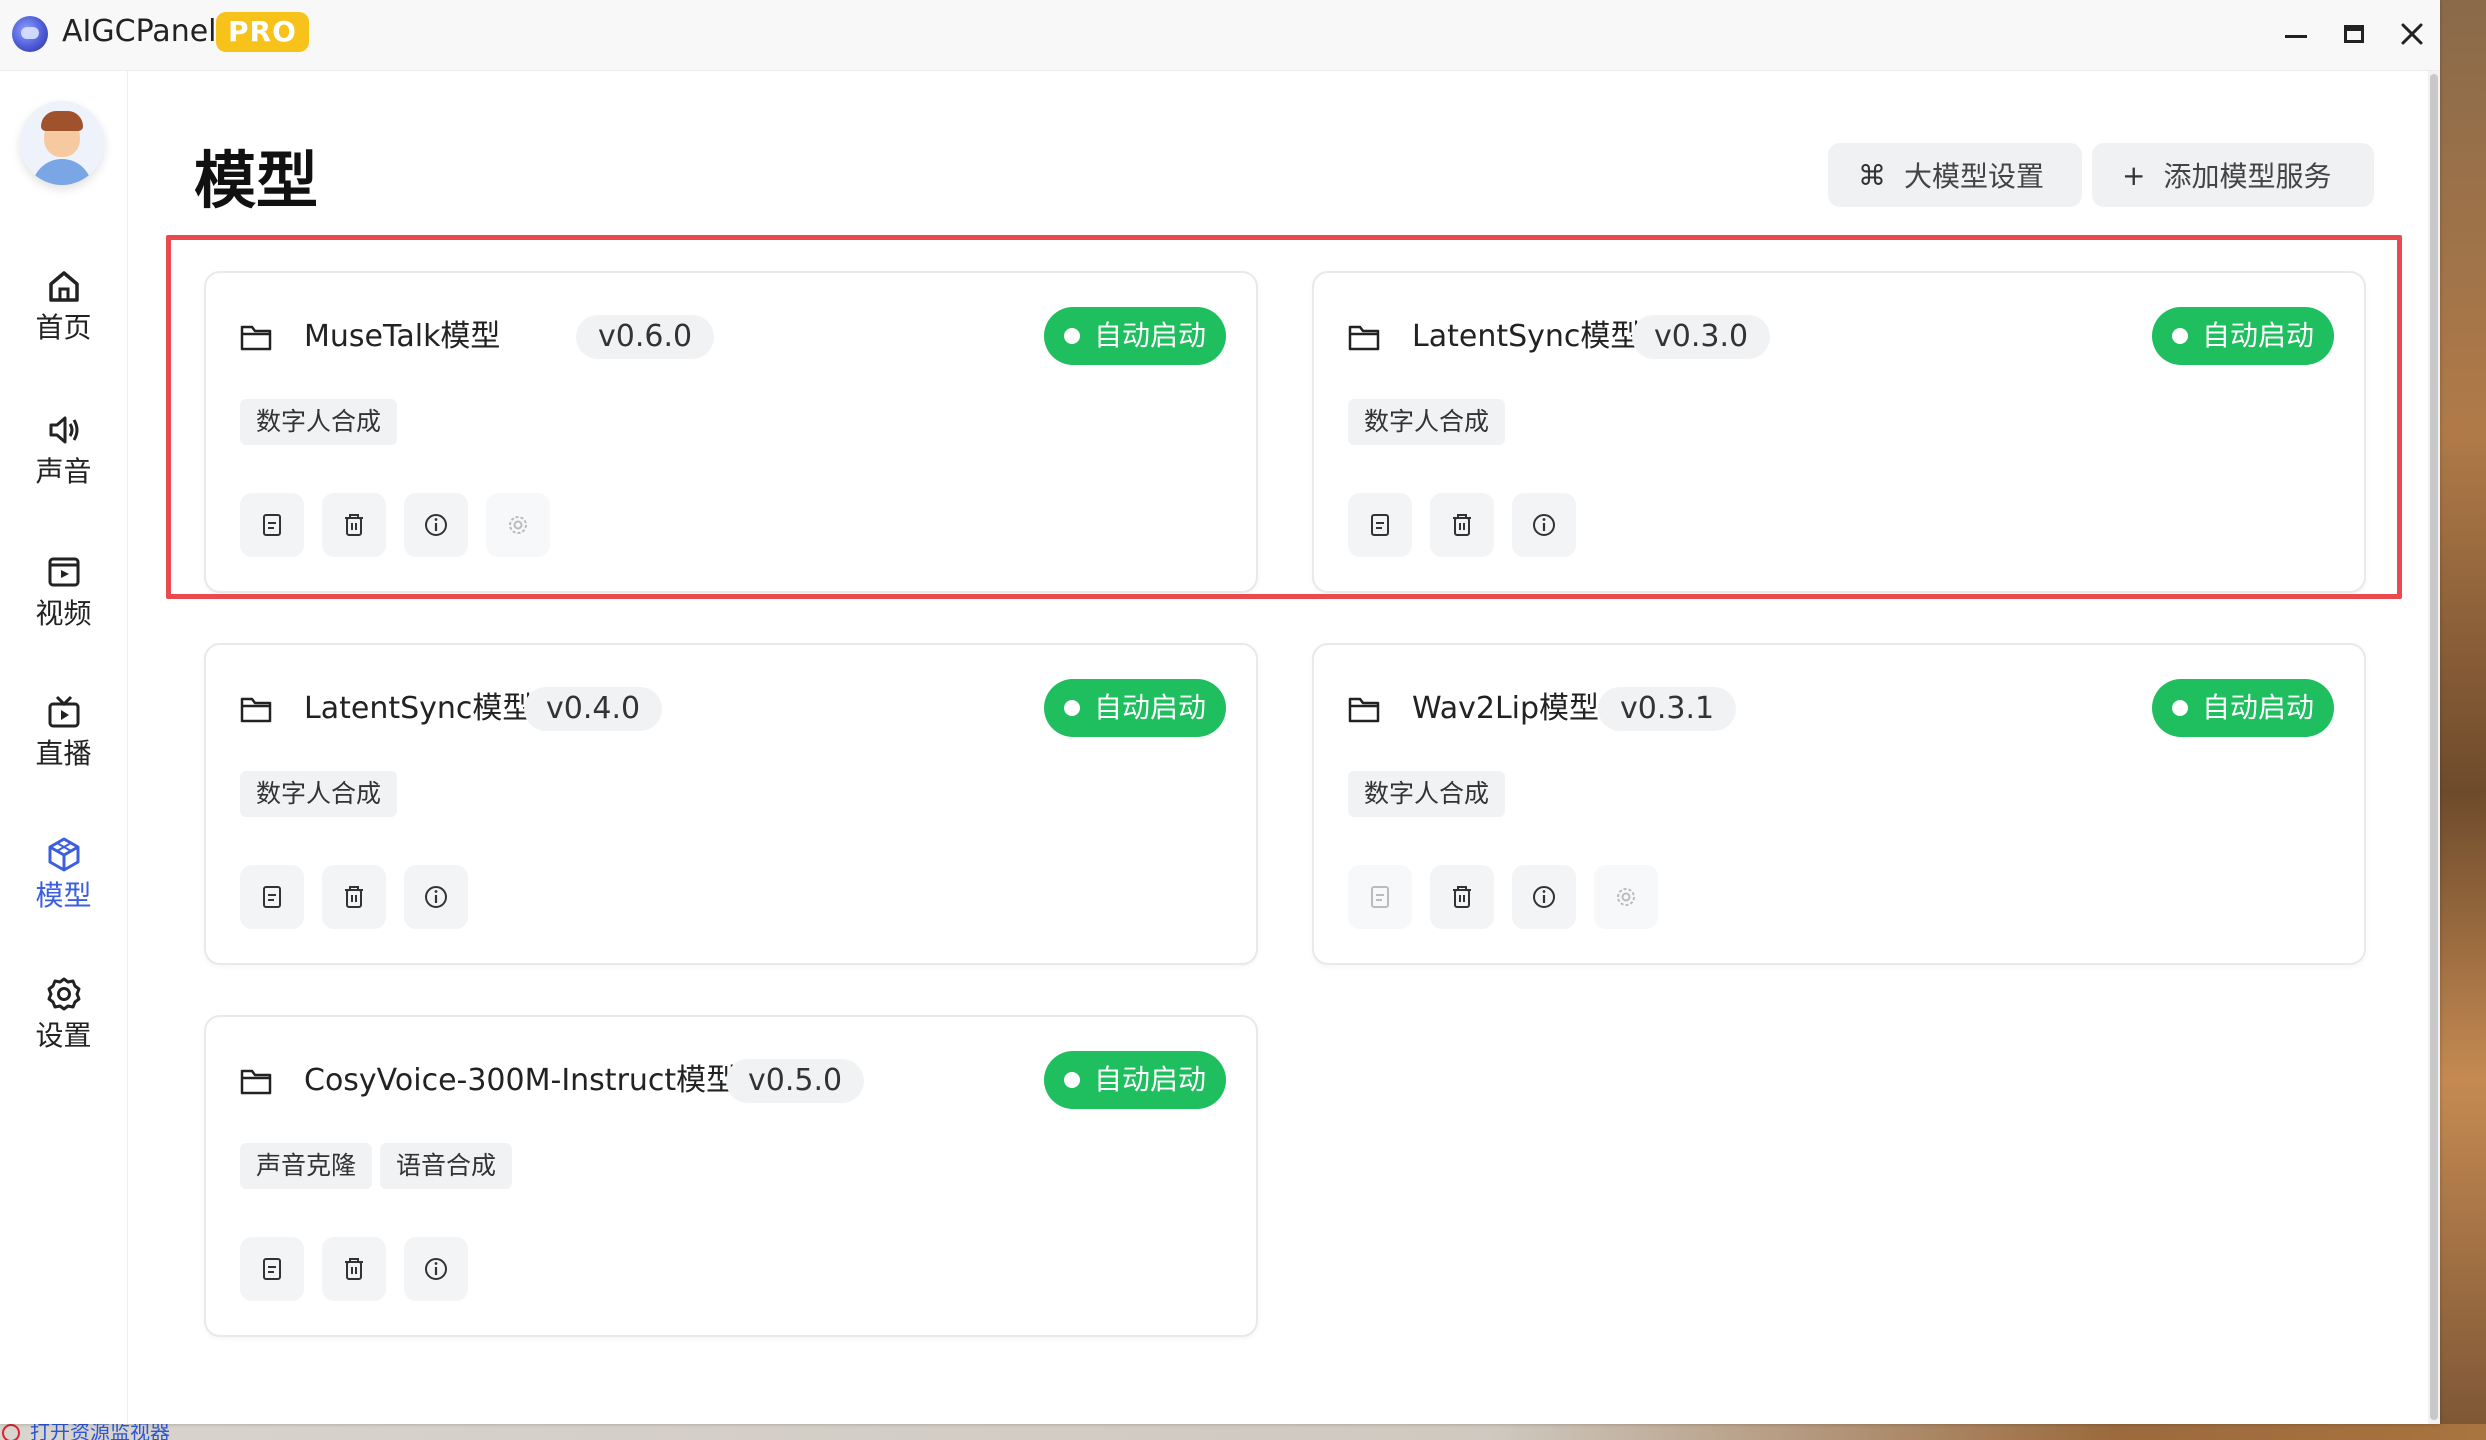  I want to click on resource-monitor-icon, so click(11, 1432).